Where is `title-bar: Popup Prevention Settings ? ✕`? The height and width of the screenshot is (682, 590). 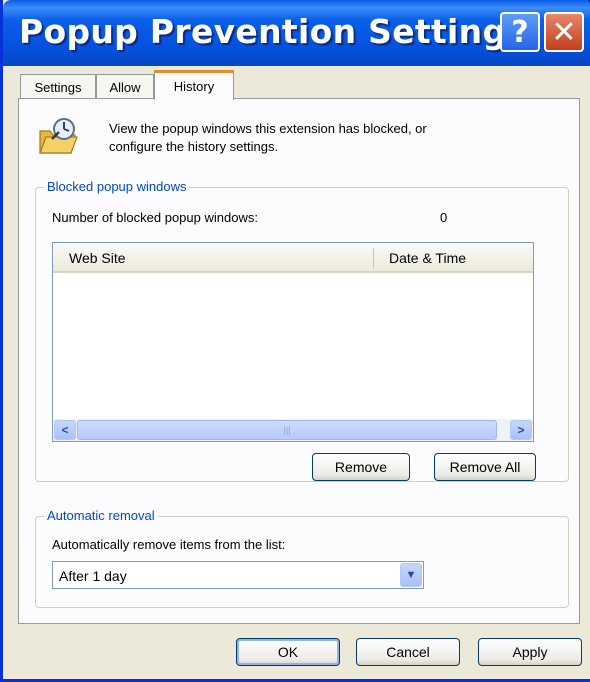
title-bar: Popup Prevention Settings ? ✕ is located at coordinates (296, 33).